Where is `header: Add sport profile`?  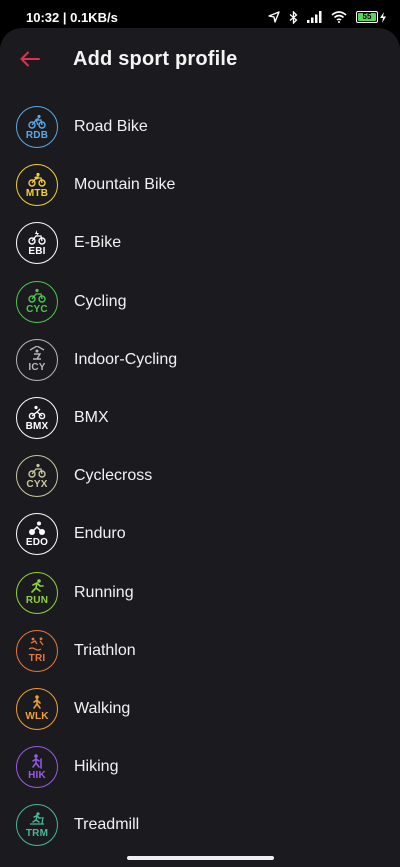 header: Add sport profile is located at coordinates (200, 59).